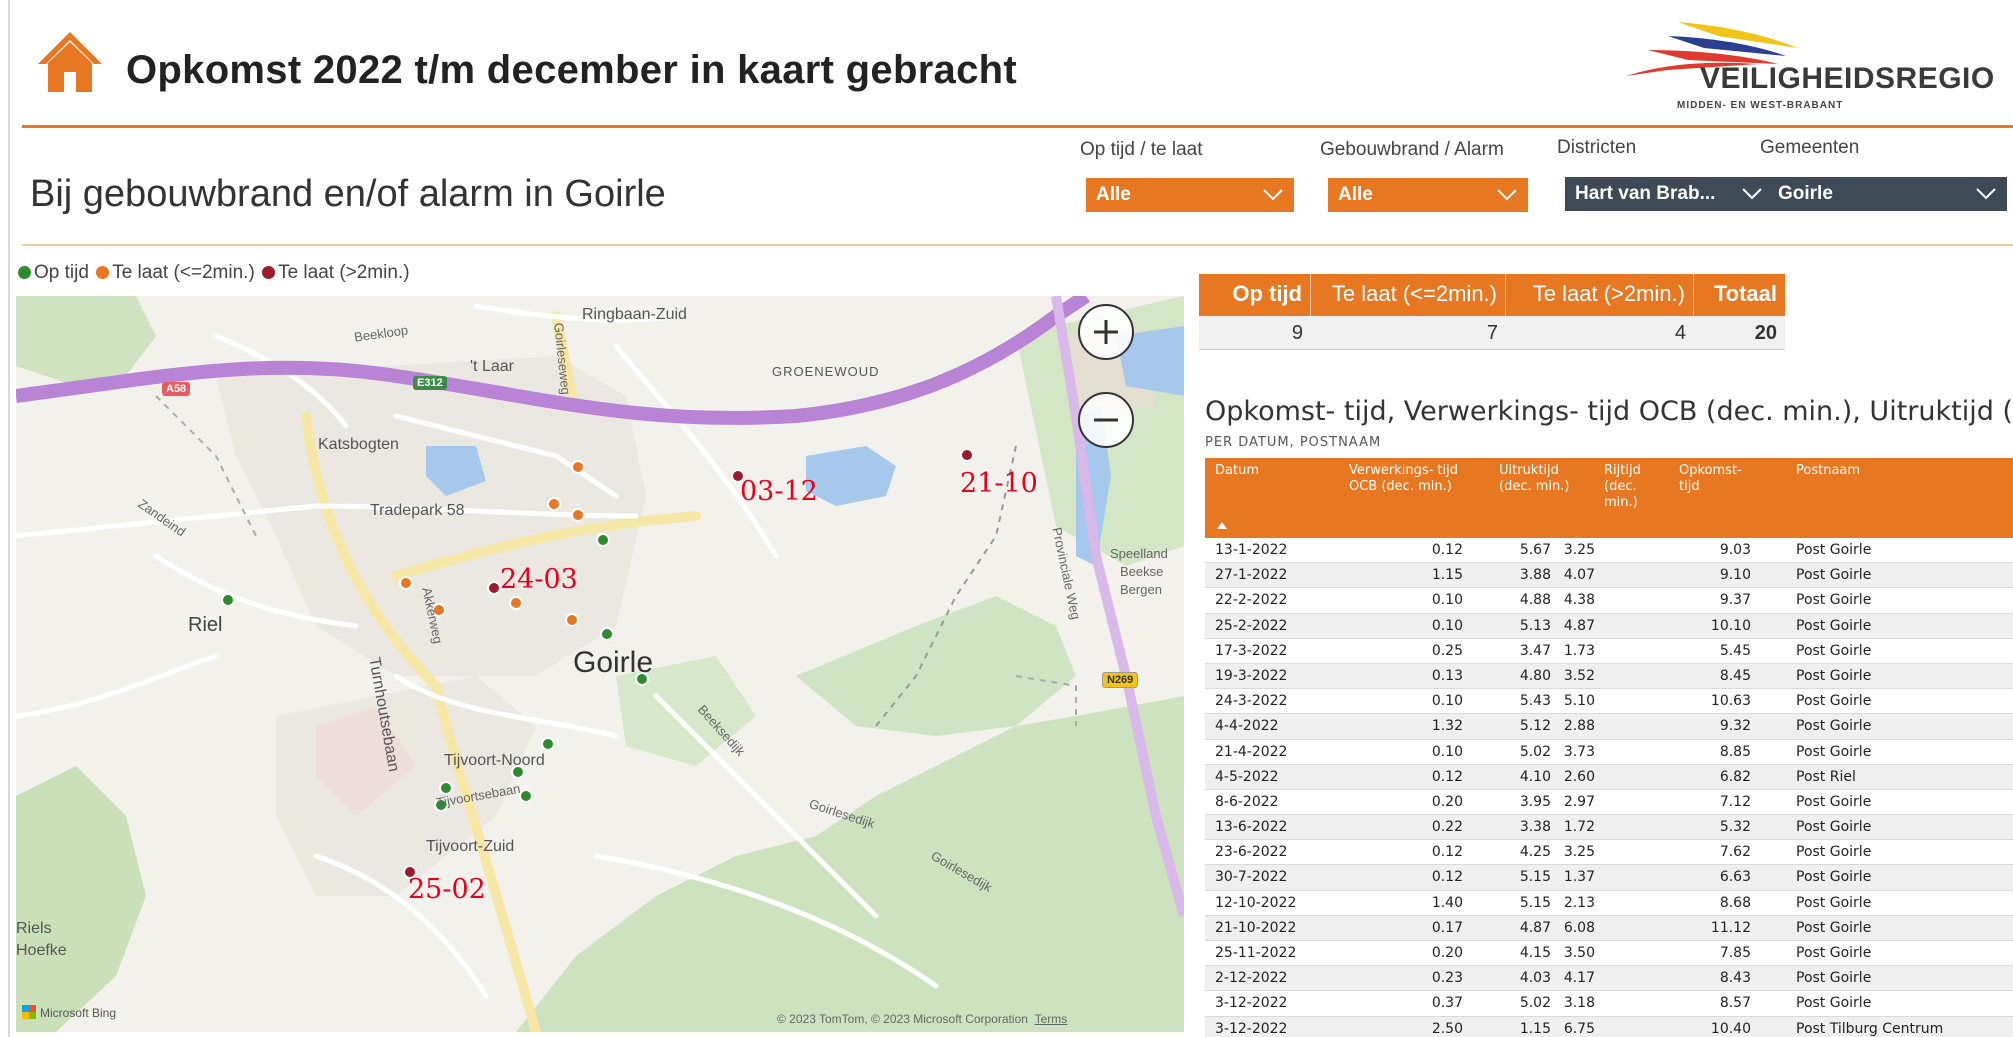 This screenshot has width=2013, height=1037. What do you see at coordinates (1251, 575) in the screenshot?
I see `cell-datum: 27-1-2022` at bounding box center [1251, 575].